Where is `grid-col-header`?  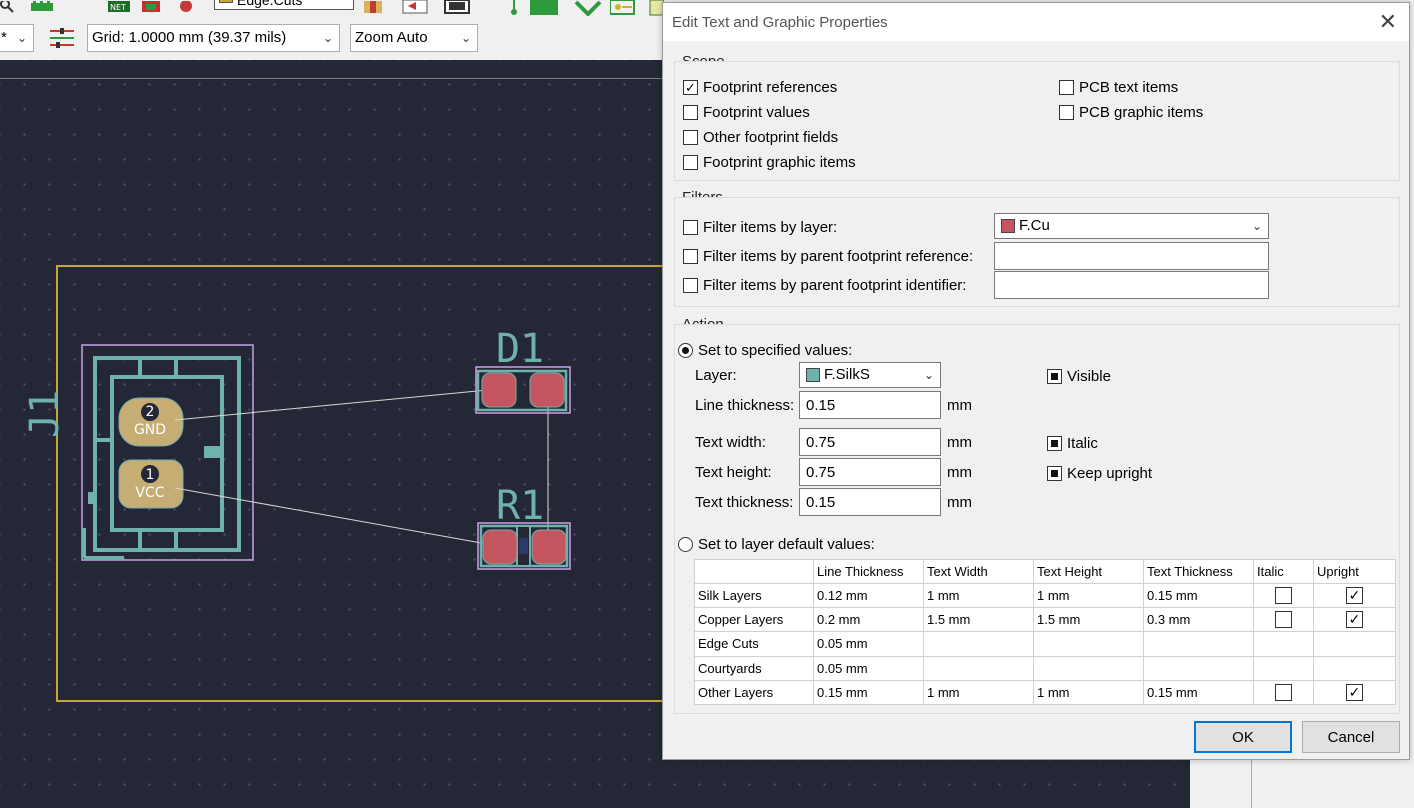 grid-col-header is located at coordinates (754, 571).